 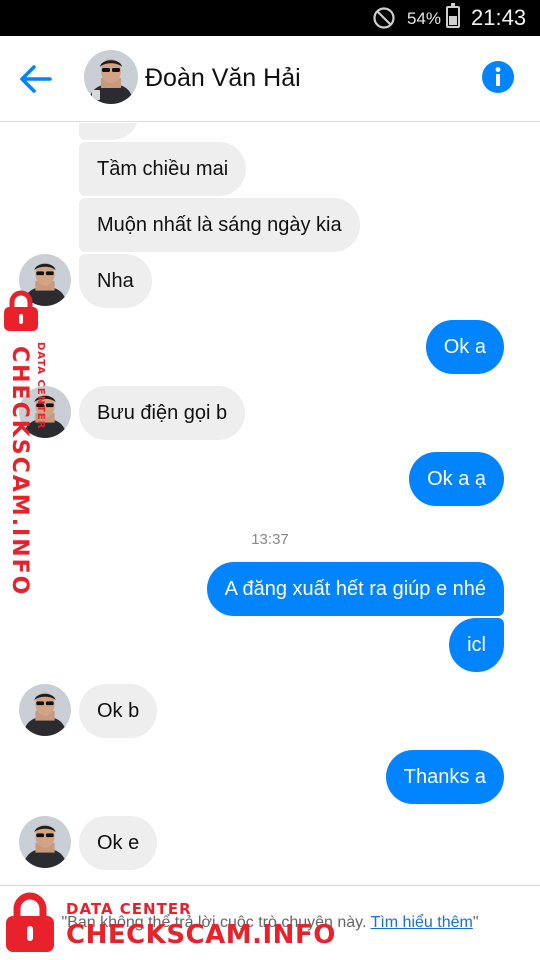 I want to click on message-bubble-incoming: Ok b, so click(x=118, y=711).